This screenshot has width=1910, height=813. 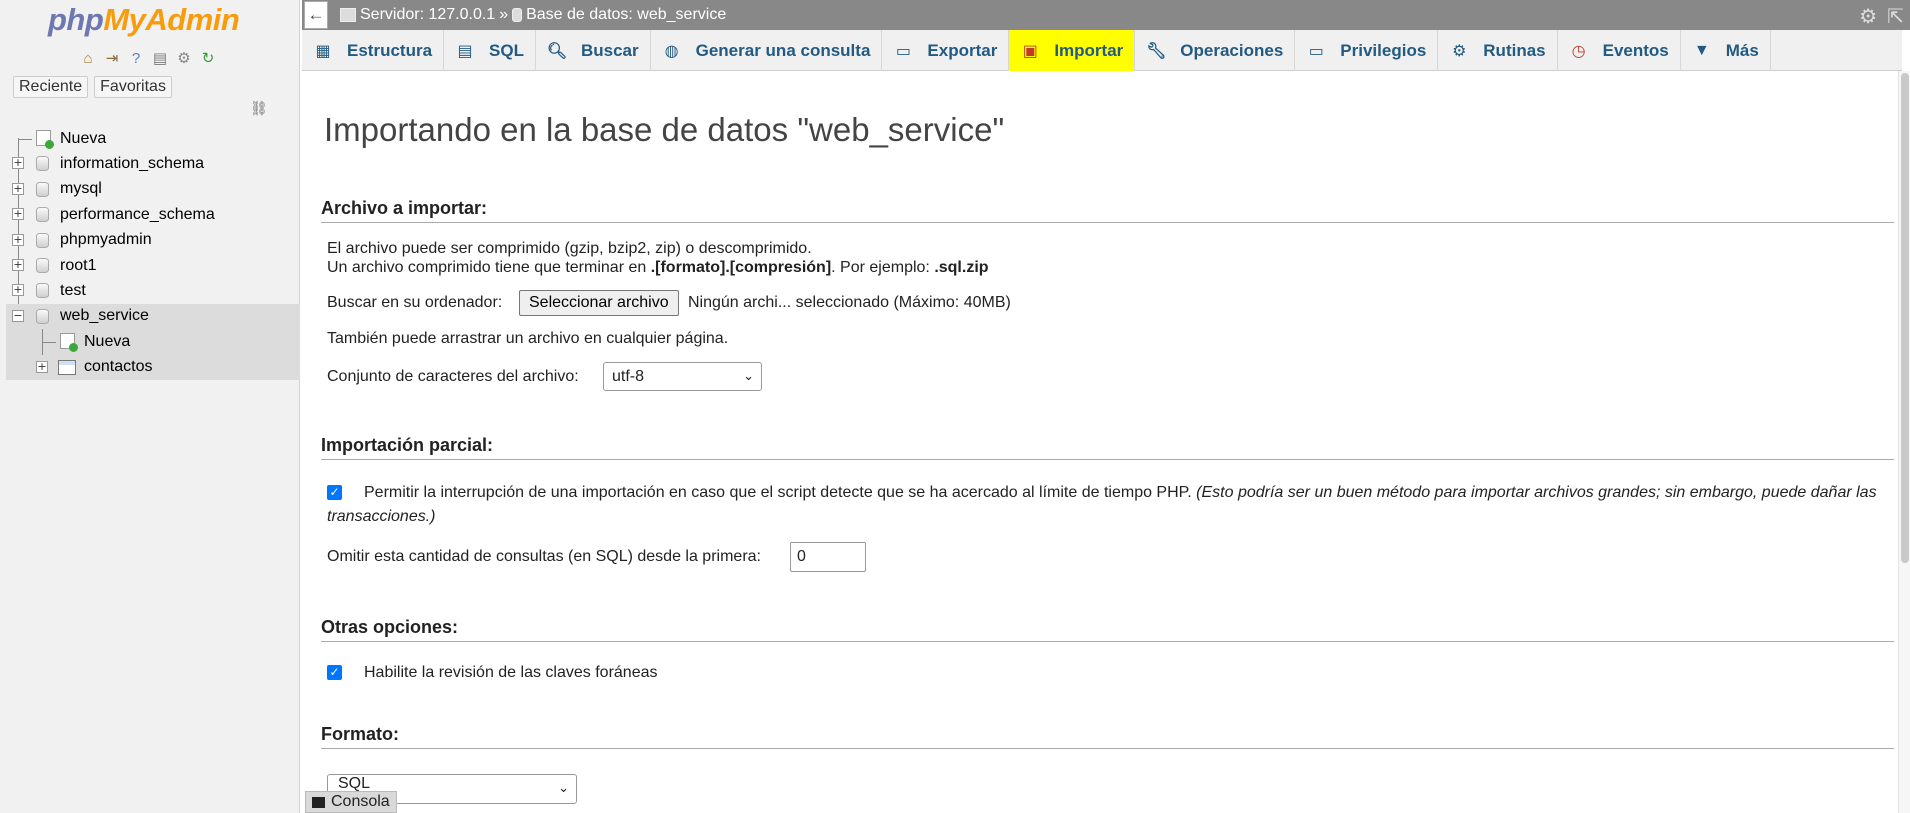 What do you see at coordinates (318, 802) in the screenshot?
I see `console-icon` at bounding box center [318, 802].